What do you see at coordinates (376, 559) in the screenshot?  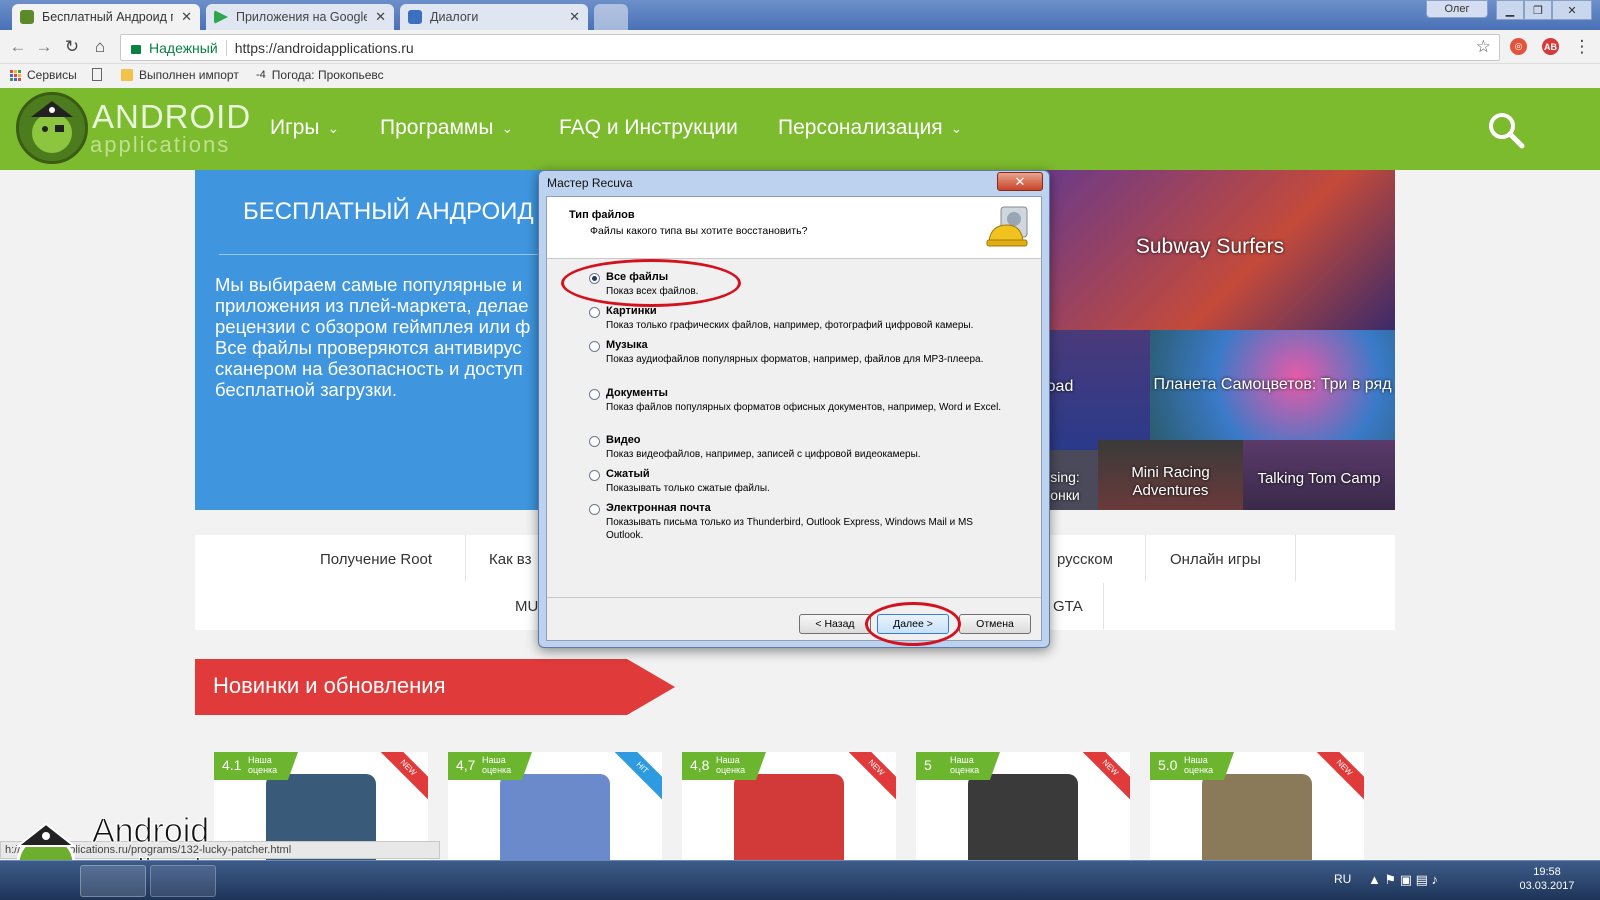 I see `link-root: Получение Root` at bounding box center [376, 559].